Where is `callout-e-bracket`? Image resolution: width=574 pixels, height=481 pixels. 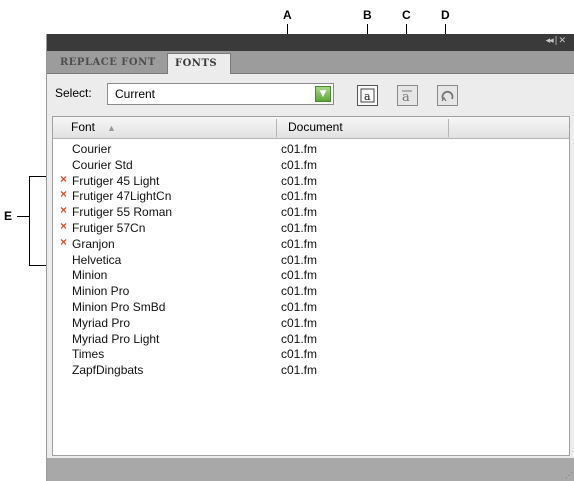
callout-e-bracket is located at coordinates (29, 221).